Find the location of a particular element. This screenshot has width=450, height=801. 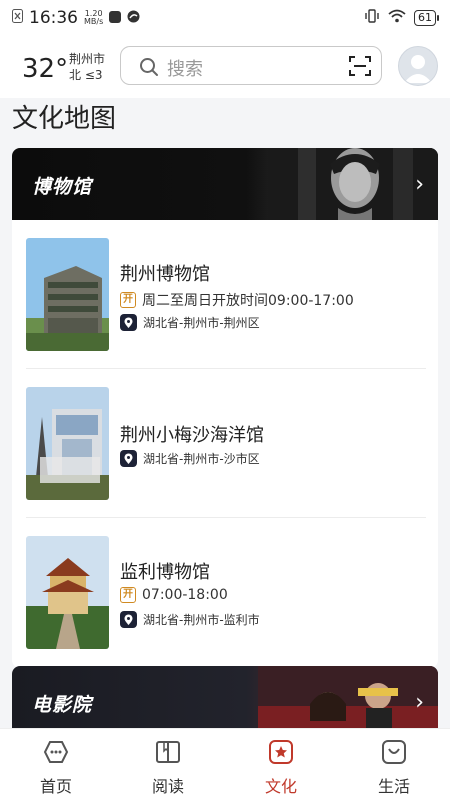

opening-hours: 07:00-18:00 is located at coordinates (185, 595).